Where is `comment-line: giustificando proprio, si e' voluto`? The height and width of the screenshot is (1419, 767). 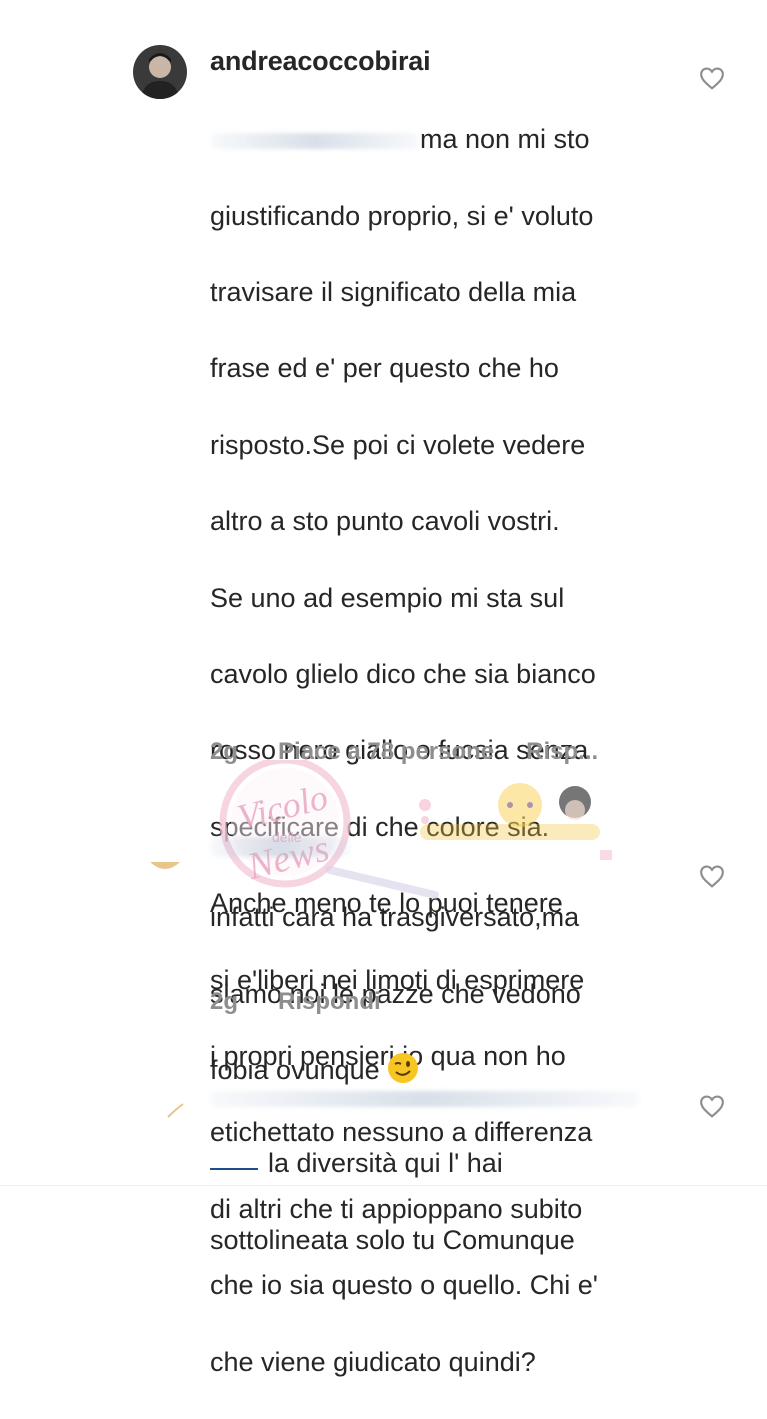
comment-line: giustificando proprio, si e' voluto is located at coordinates (402, 215).